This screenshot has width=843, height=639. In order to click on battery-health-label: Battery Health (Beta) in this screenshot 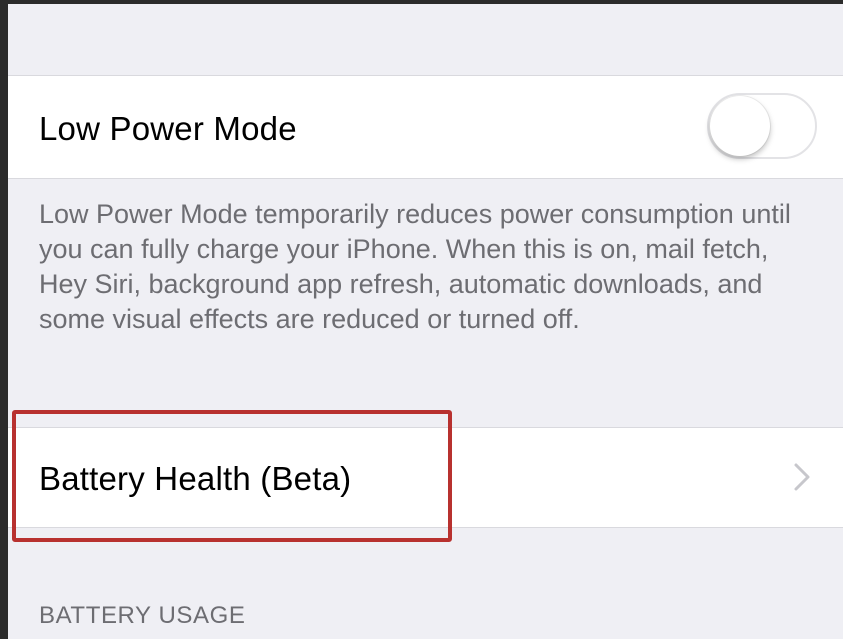, I will do `click(195, 478)`.